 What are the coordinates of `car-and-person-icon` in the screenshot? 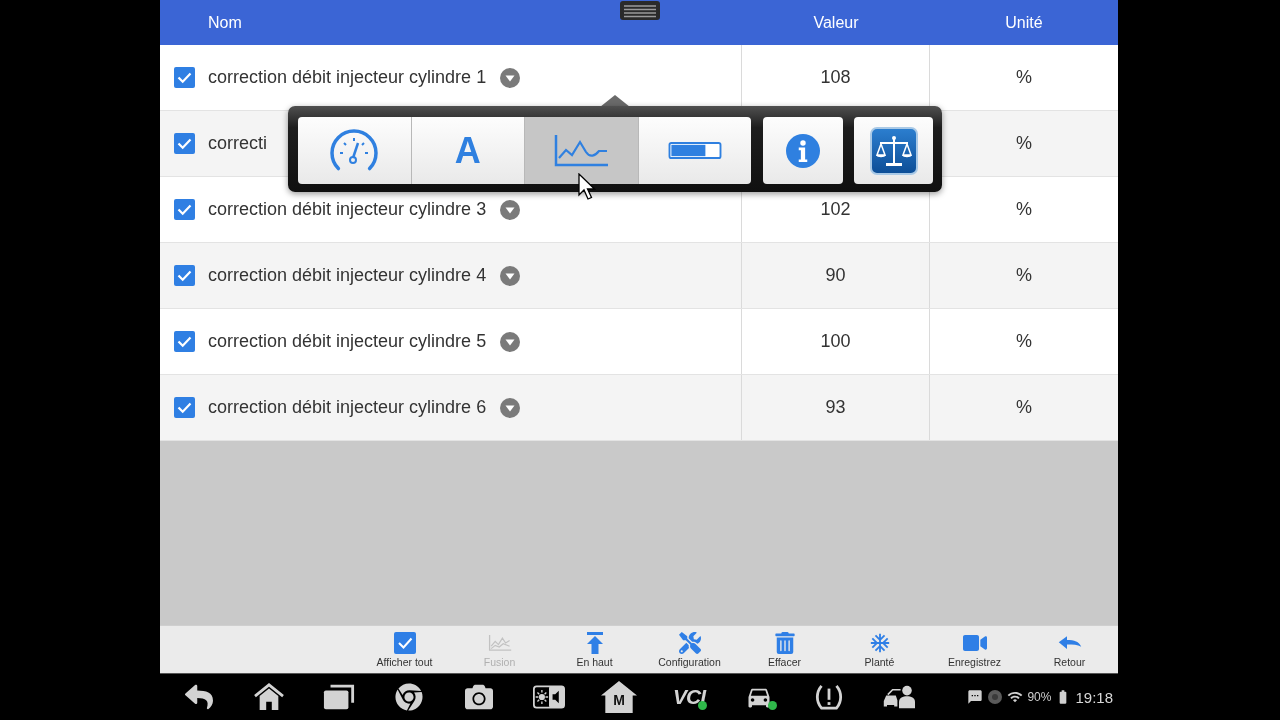 It's located at (899, 697).